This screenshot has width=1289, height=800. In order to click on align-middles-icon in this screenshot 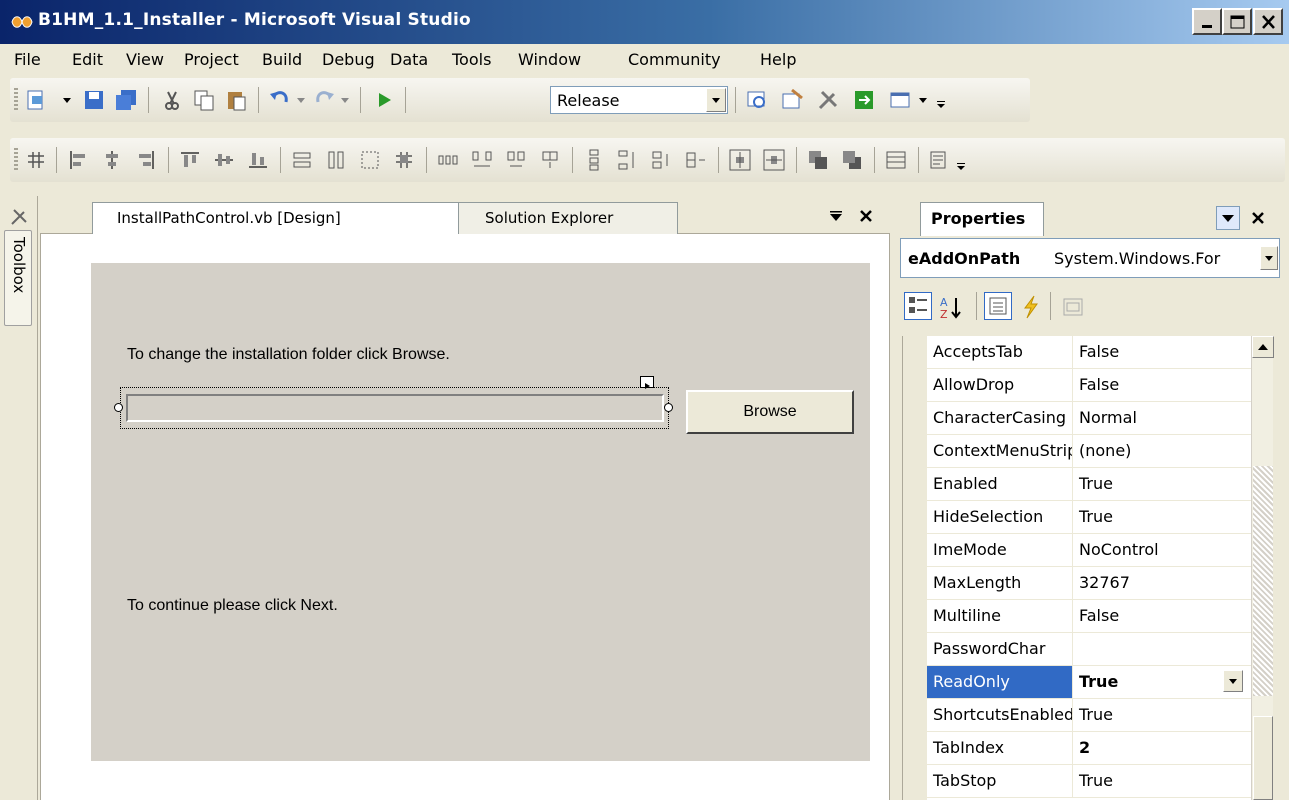, I will do `click(224, 160)`.